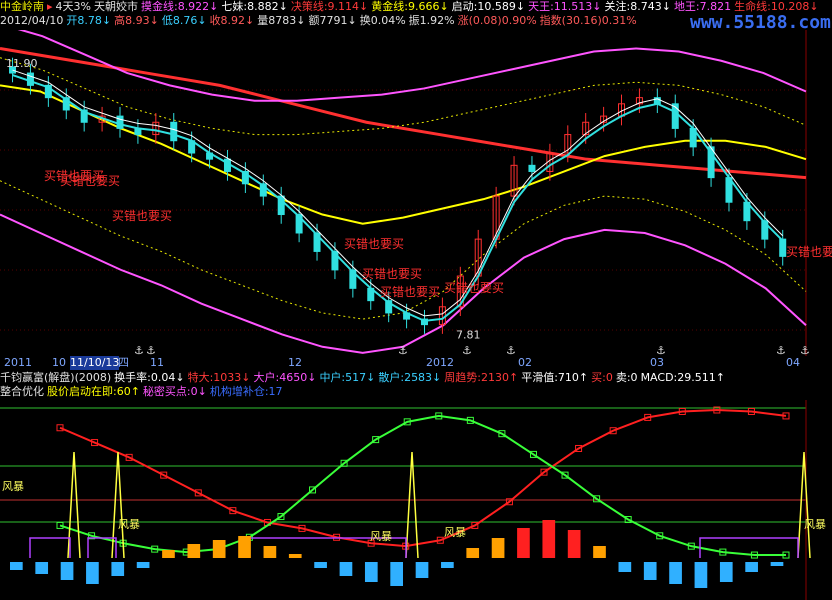 Image resolution: width=832 pixels, height=600 pixels. I want to click on date-tick: 2012, so click(440, 362).